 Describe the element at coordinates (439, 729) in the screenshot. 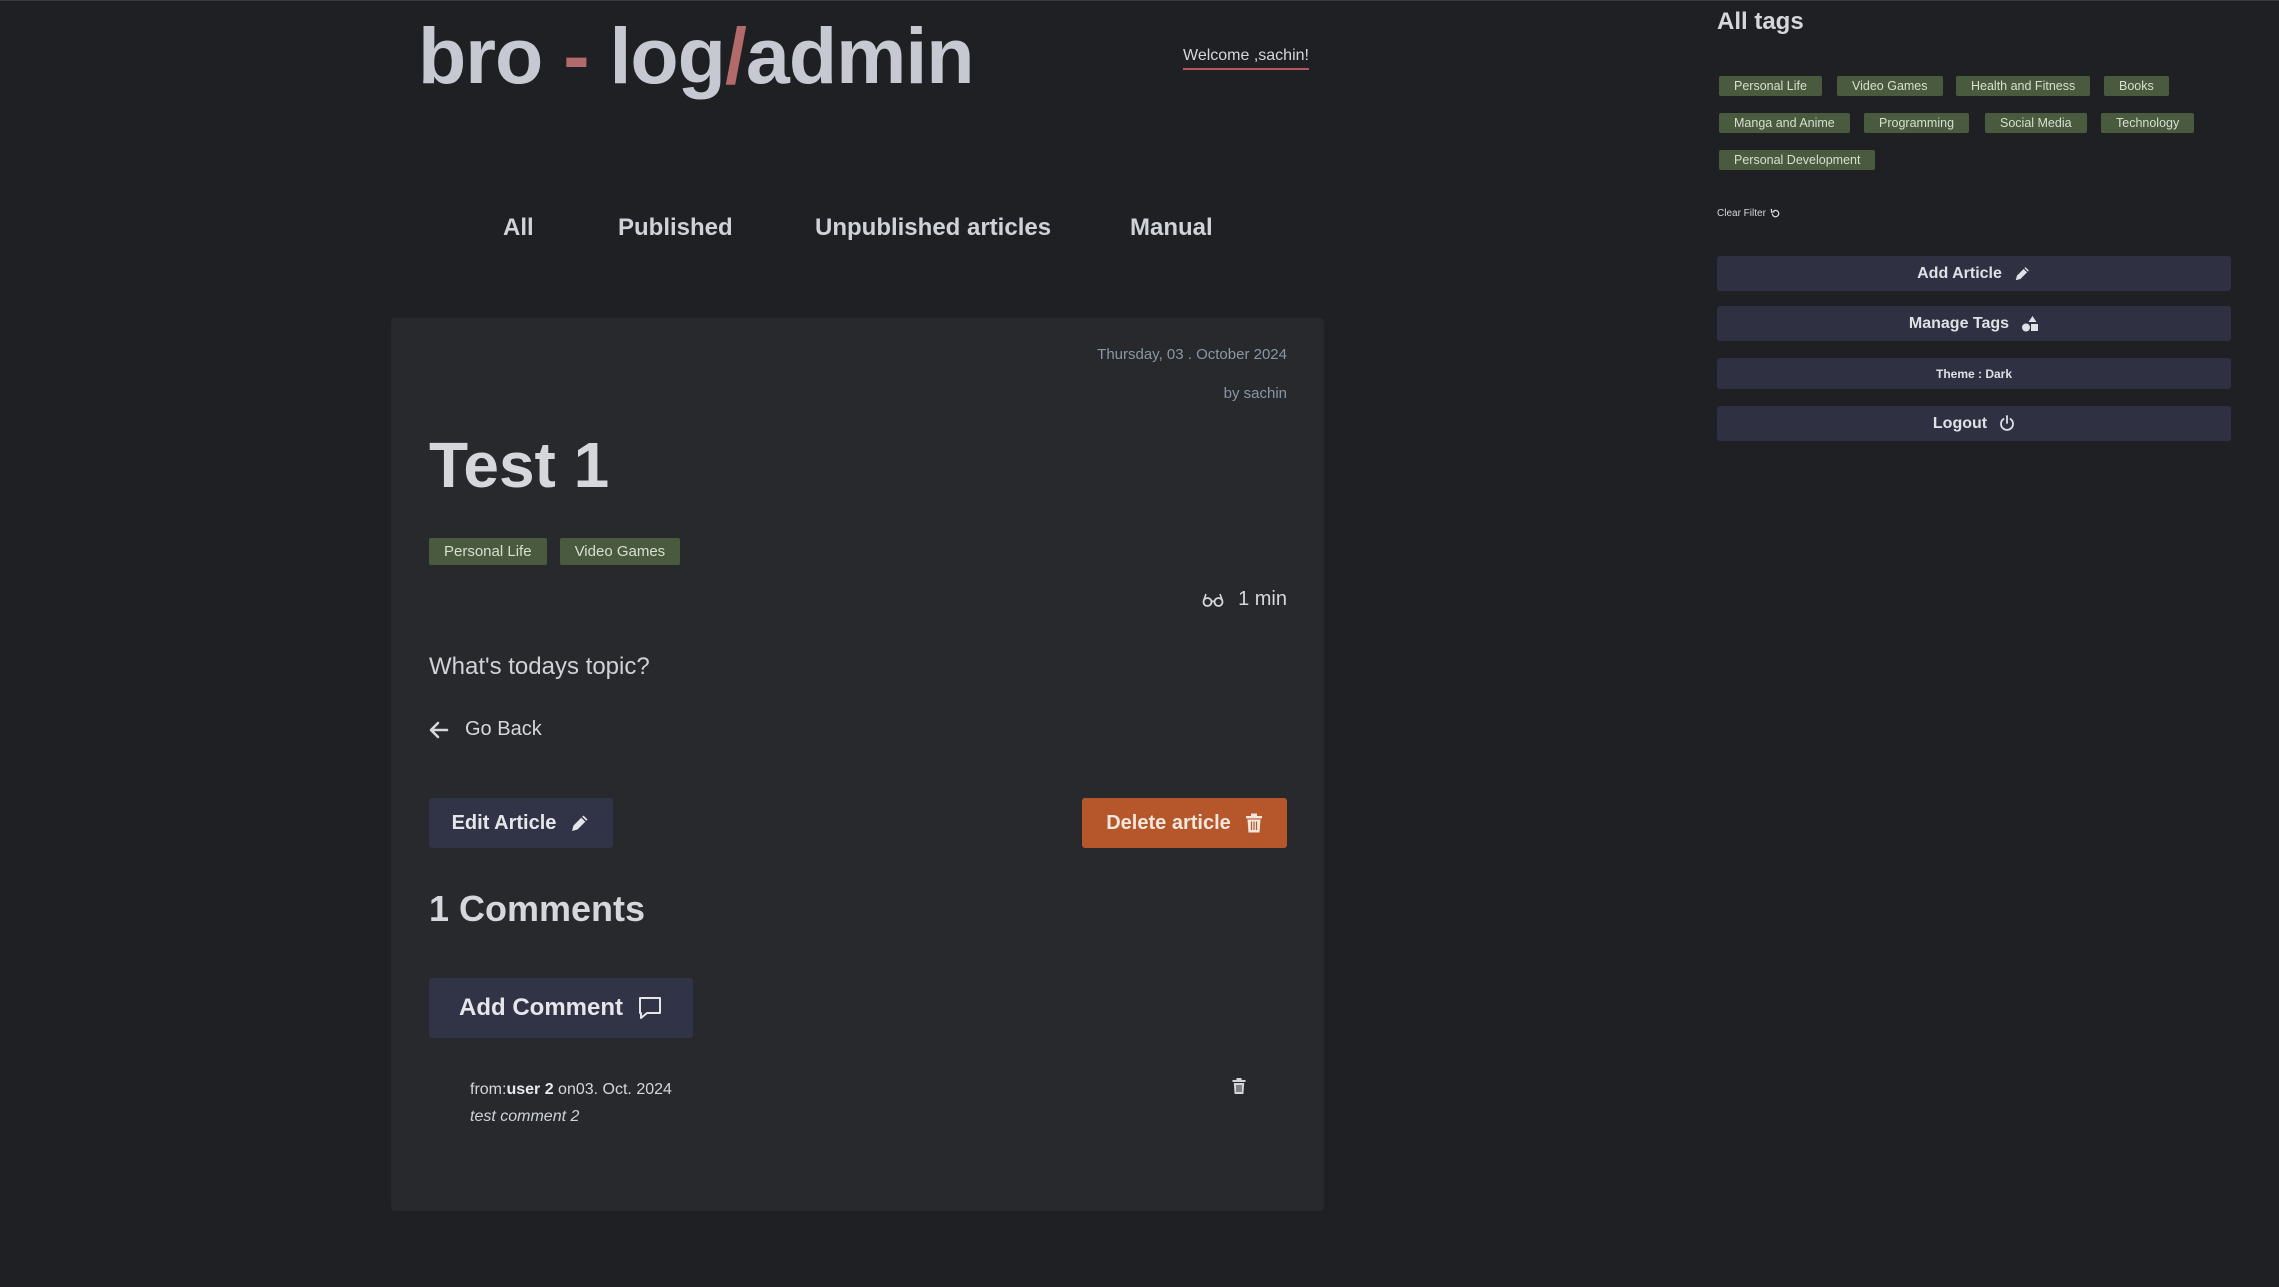

I see `arrow-left-icon` at that location.